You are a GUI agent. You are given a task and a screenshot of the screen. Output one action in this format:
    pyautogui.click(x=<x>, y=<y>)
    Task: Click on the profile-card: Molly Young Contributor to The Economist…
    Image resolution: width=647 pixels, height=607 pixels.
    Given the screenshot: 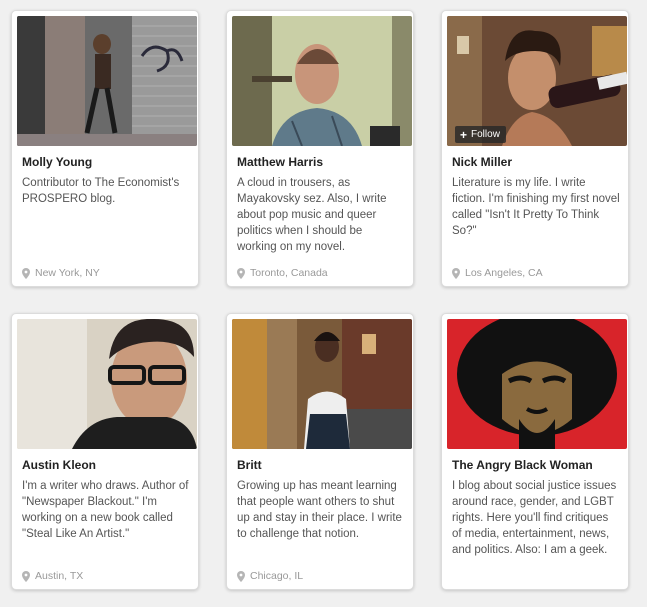 What is the action you would take?
    pyautogui.click(x=105, y=148)
    